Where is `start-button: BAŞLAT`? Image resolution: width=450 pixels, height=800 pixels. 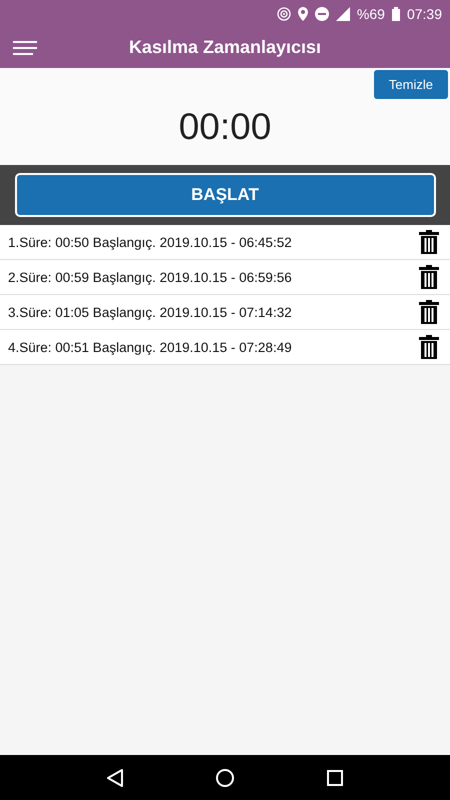
start-button: BAŞLAT is located at coordinates (225, 195).